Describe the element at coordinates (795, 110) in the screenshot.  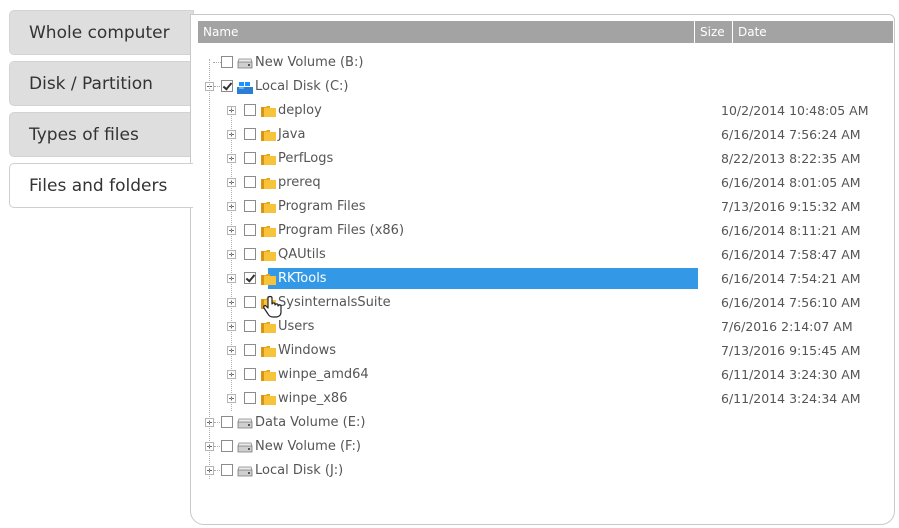
I see `tree-item-date: 10/2/2014 10:48:05 AM` at that location.